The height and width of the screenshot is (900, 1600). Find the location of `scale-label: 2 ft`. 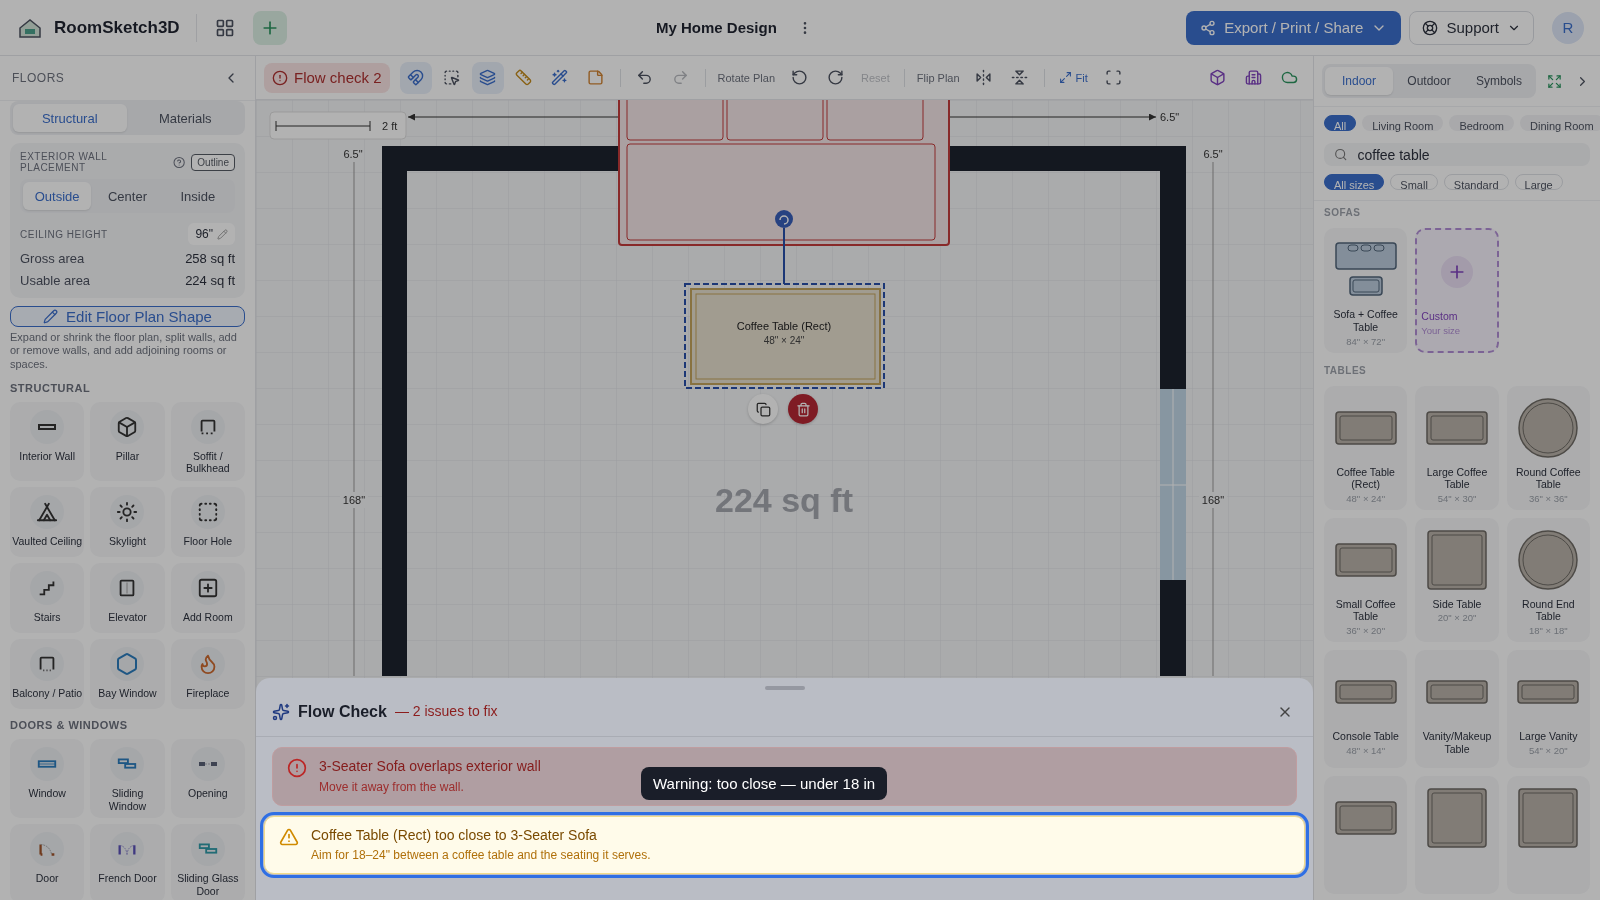

scale-label: 2 ft is located at coordinates (390, 126).